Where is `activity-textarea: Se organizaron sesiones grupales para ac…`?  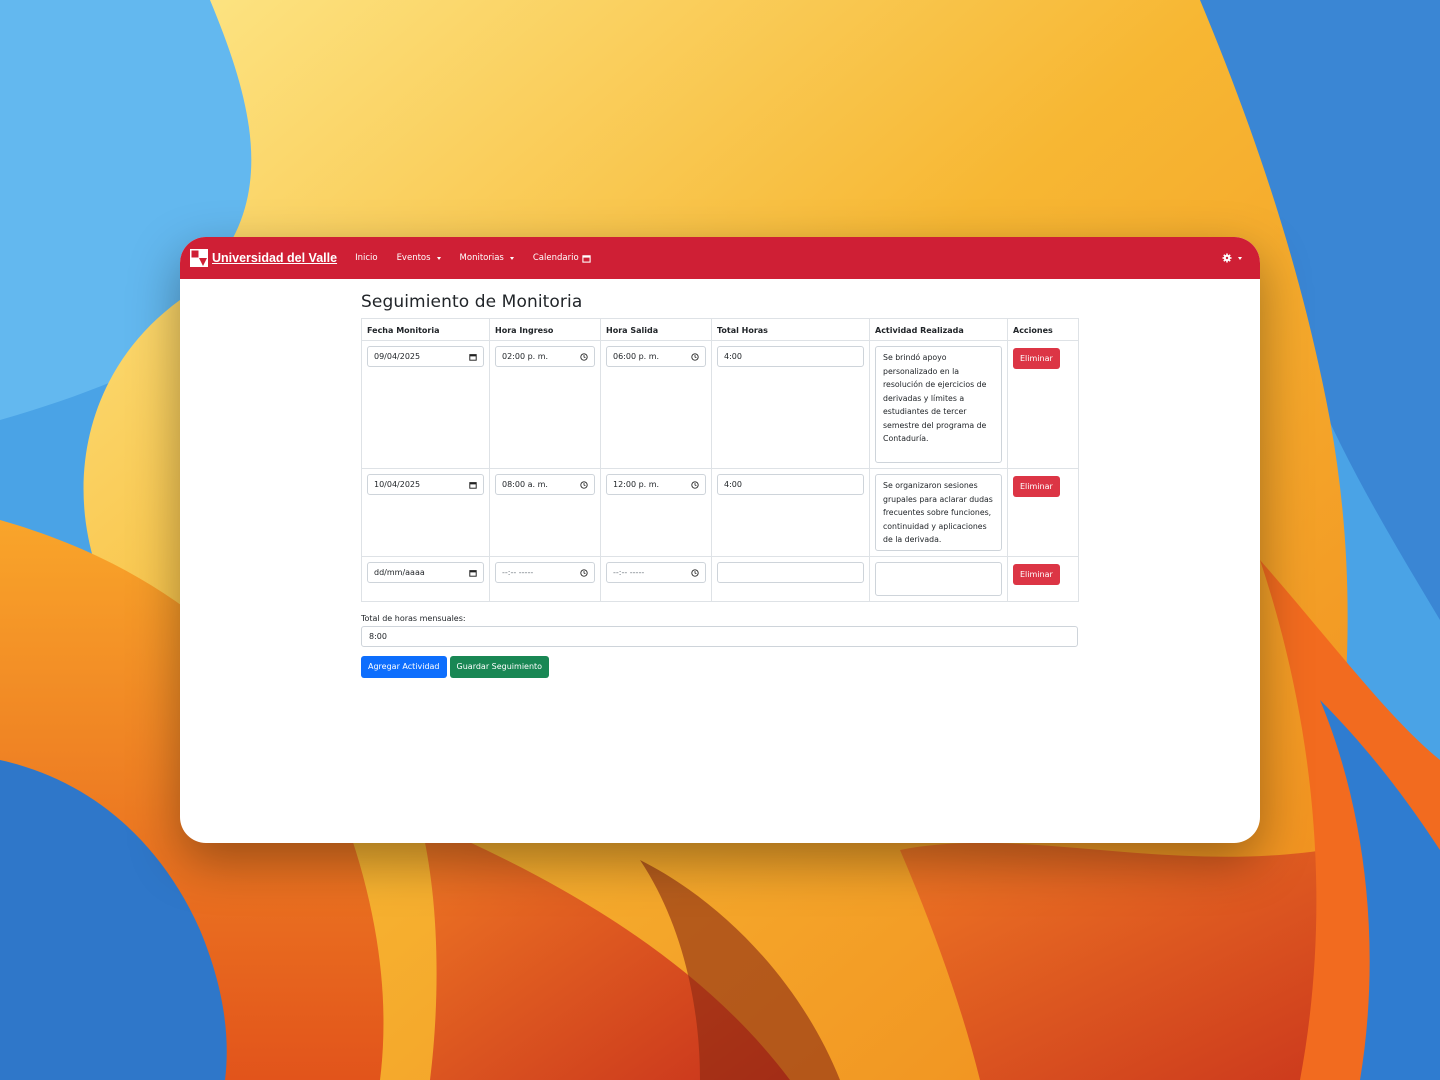
activity-textarea: Se organizaron sesiones grupales para ac… is located at coordinates (938, 512).